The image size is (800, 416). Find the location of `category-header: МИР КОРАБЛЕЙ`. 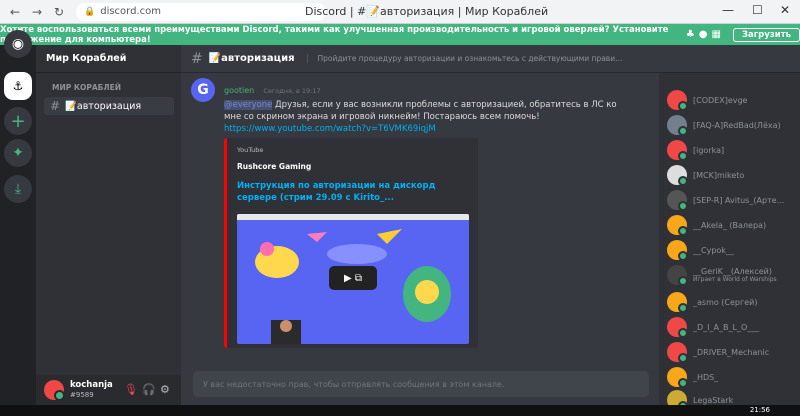

category-header: МИР КОРАБЛЕЙ is located at coordinates (86, 87).